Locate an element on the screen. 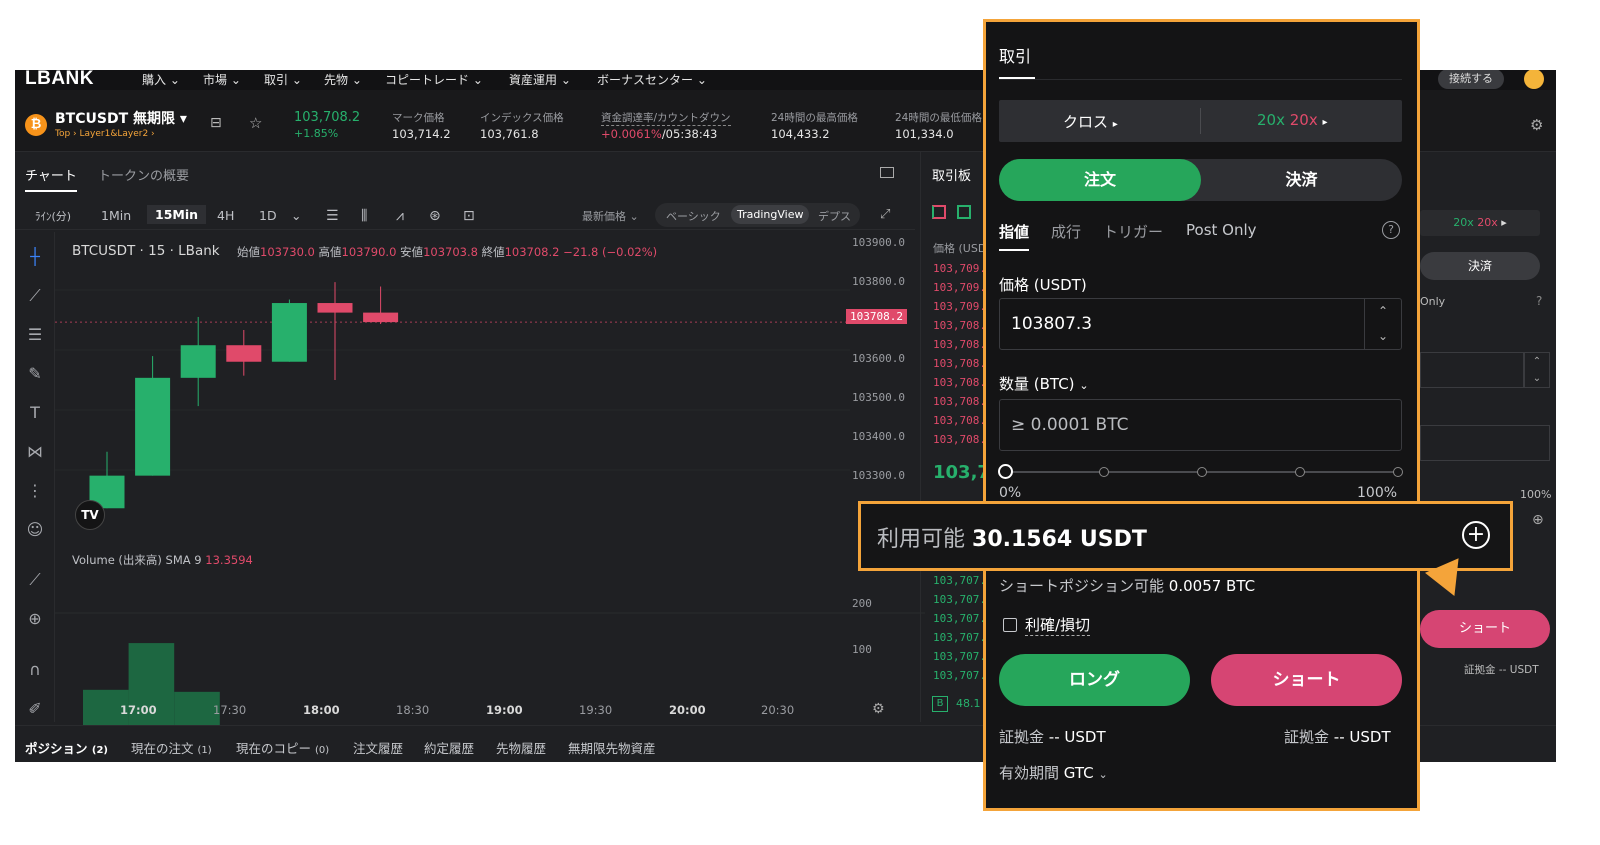  brush-icon: ✎ is located at coordinates (35, 374).